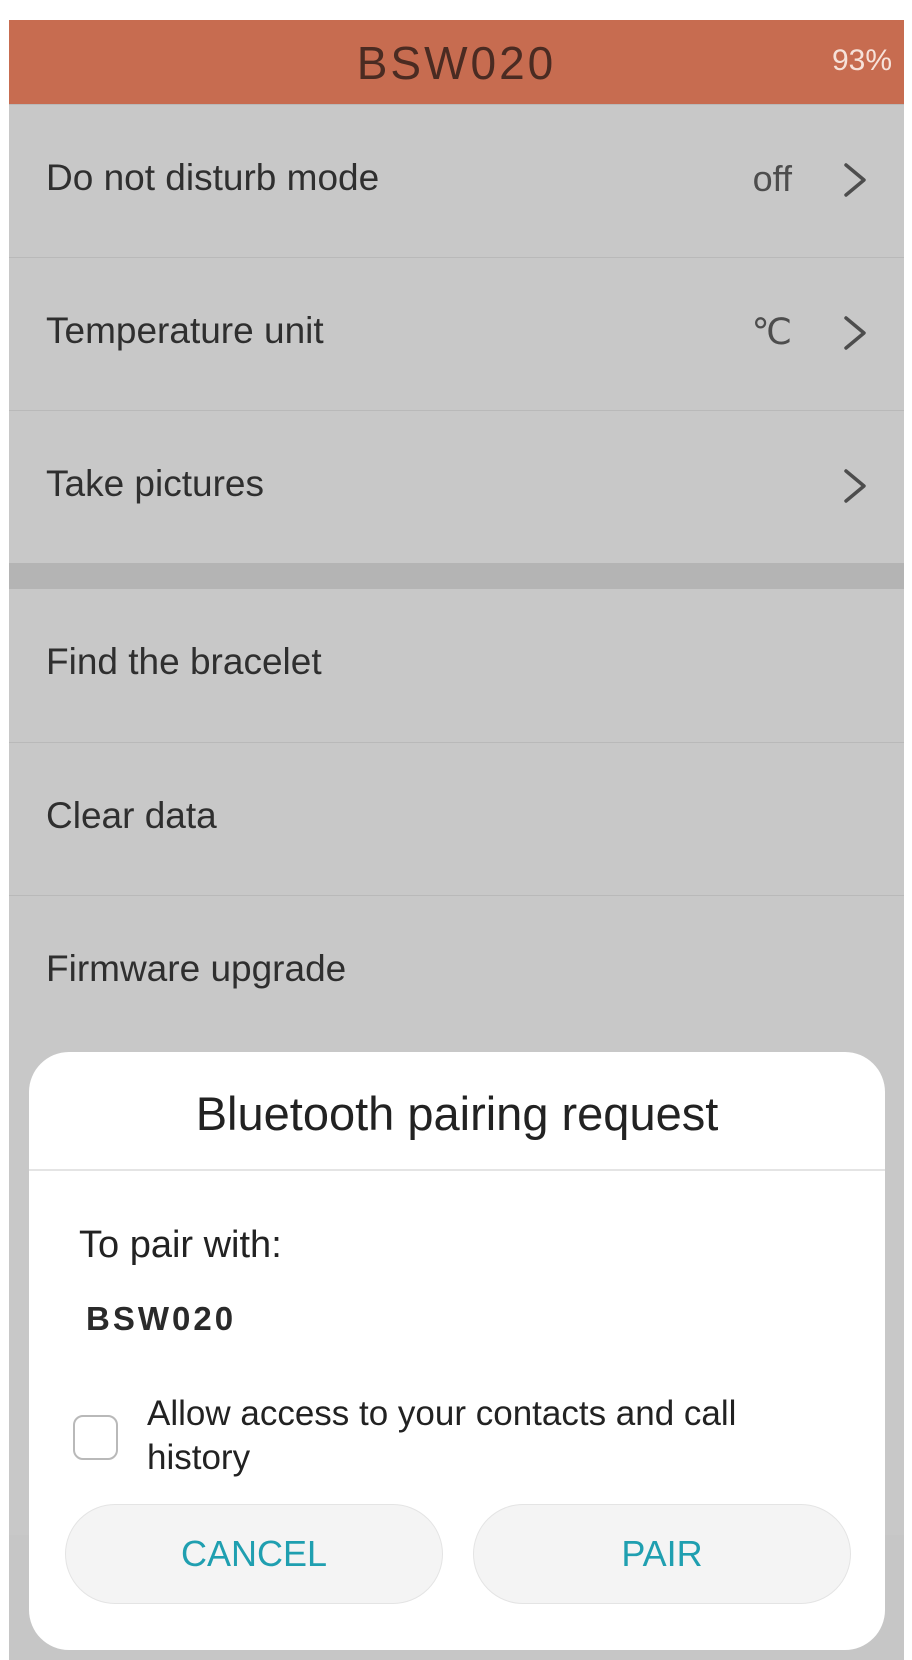 This screenshot has width=912, height=1660. Describe the element at coordinates (180, 1245) in the screenshot. I see `pair-with-label: To pair with:` at that location.